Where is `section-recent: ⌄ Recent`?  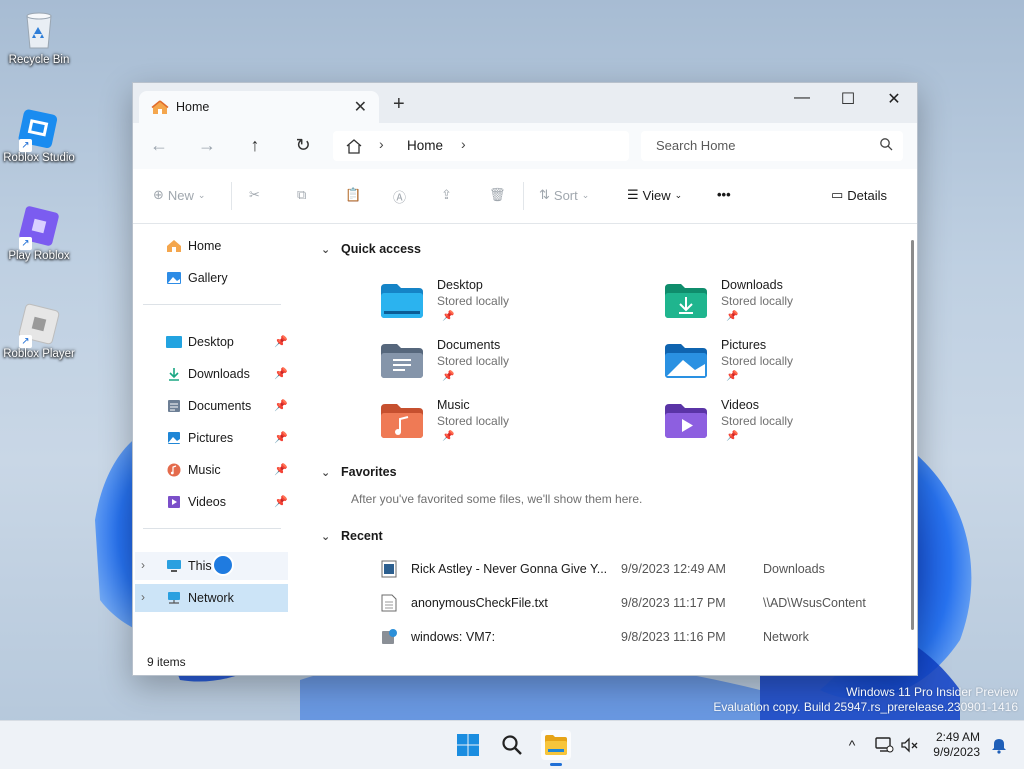 section-recent: ⌄ Recent is located at coordinates (352, 536).